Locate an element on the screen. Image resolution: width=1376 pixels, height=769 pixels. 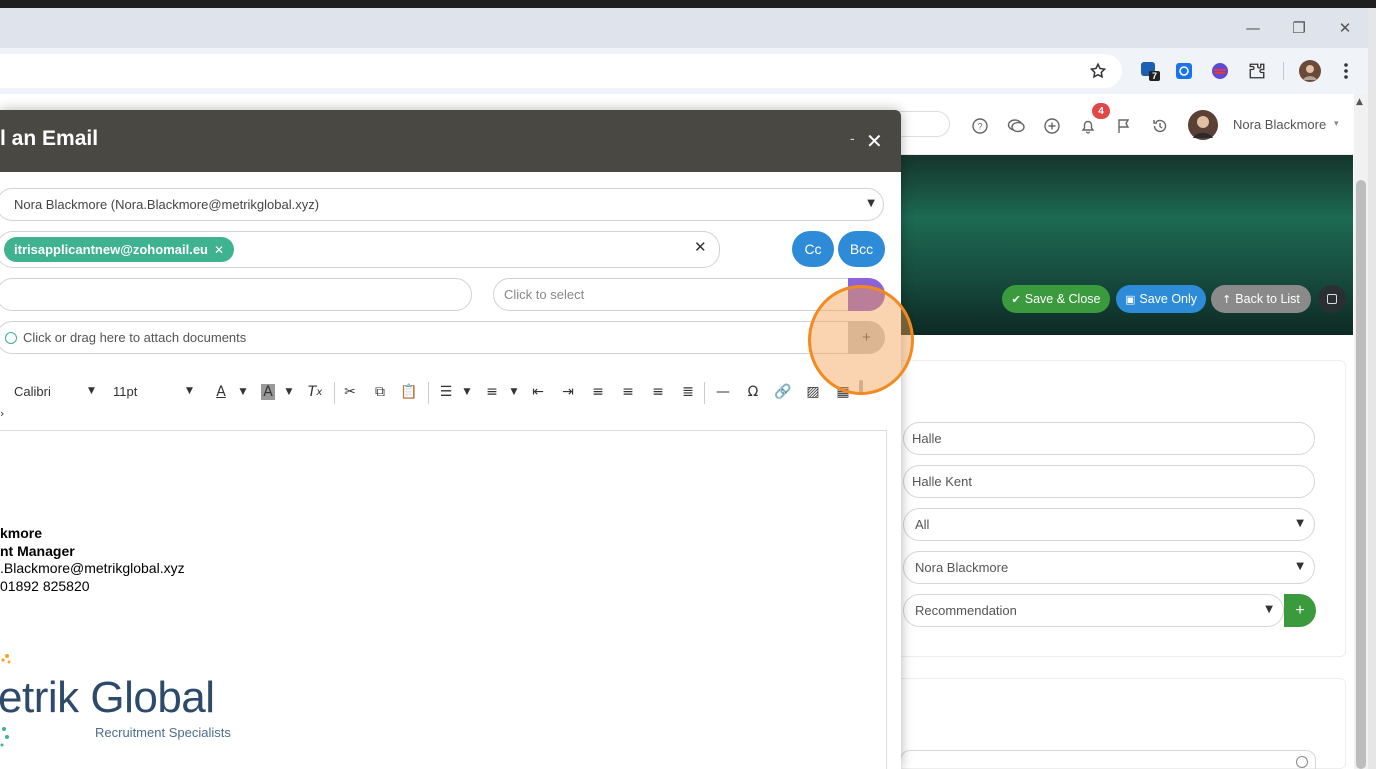
horizontal-rule-icon: — is located at coordinates (723, 392).